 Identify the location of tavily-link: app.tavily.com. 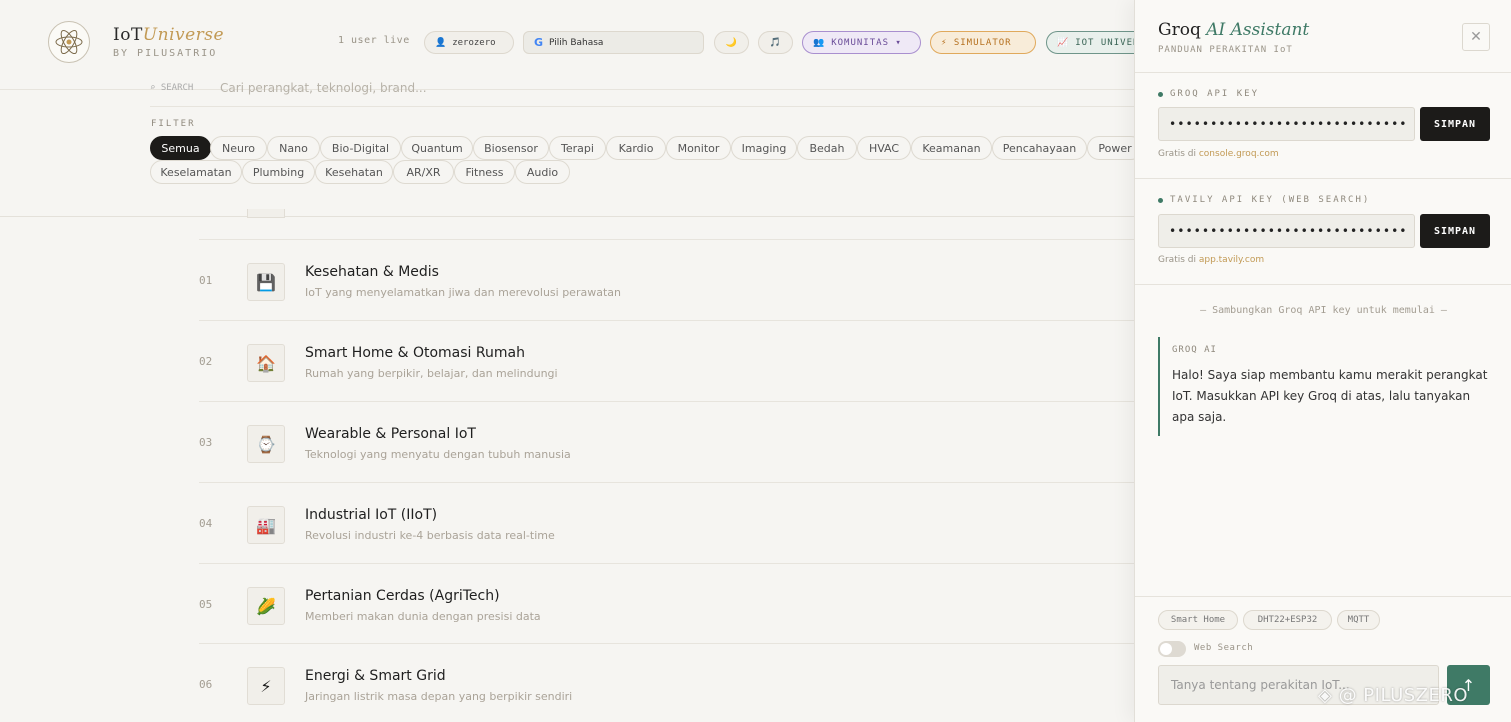
(1231, 260).